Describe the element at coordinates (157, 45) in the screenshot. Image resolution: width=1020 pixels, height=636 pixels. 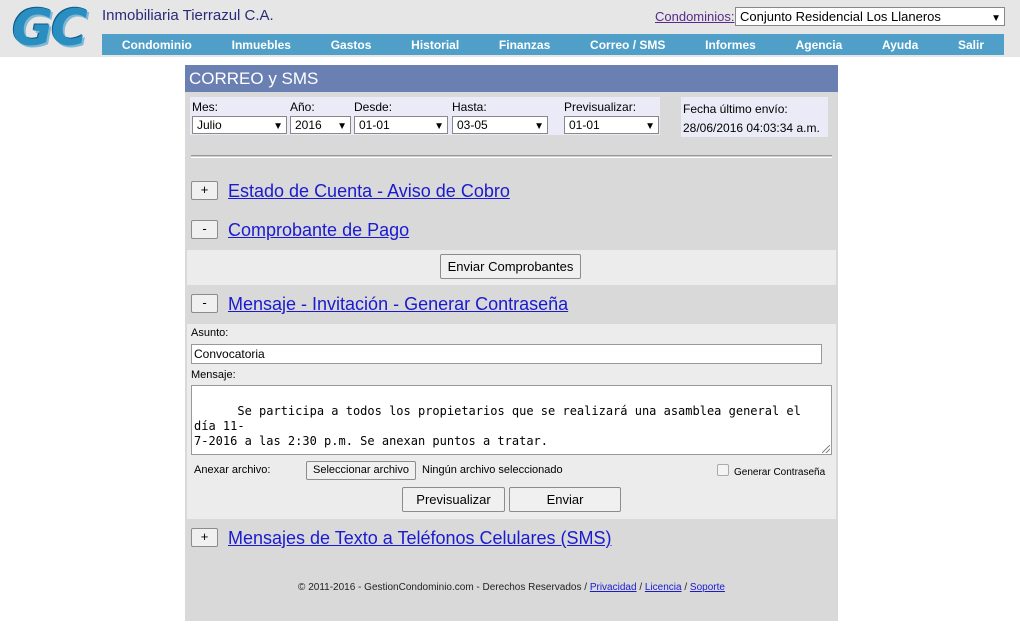
I see `nav-condominio: Condominio` at that location.